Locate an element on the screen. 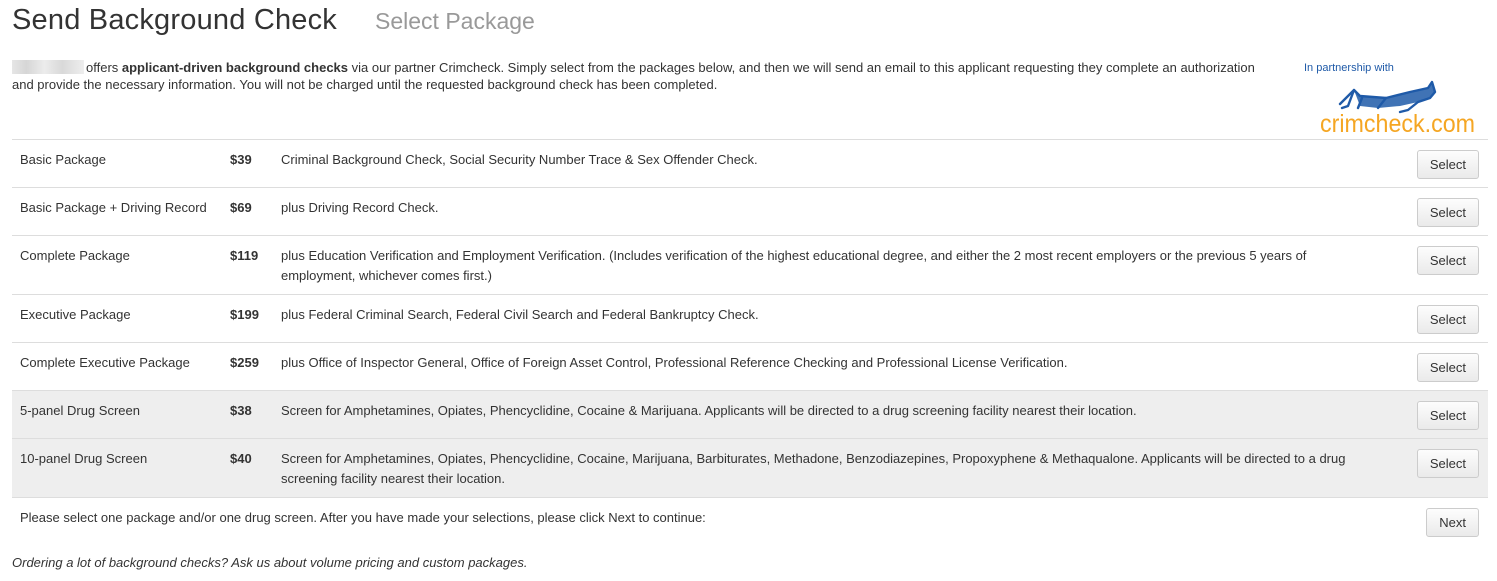 The image size is (1497, 581). package-name: Complete Package is located at coordinates (117, 265).